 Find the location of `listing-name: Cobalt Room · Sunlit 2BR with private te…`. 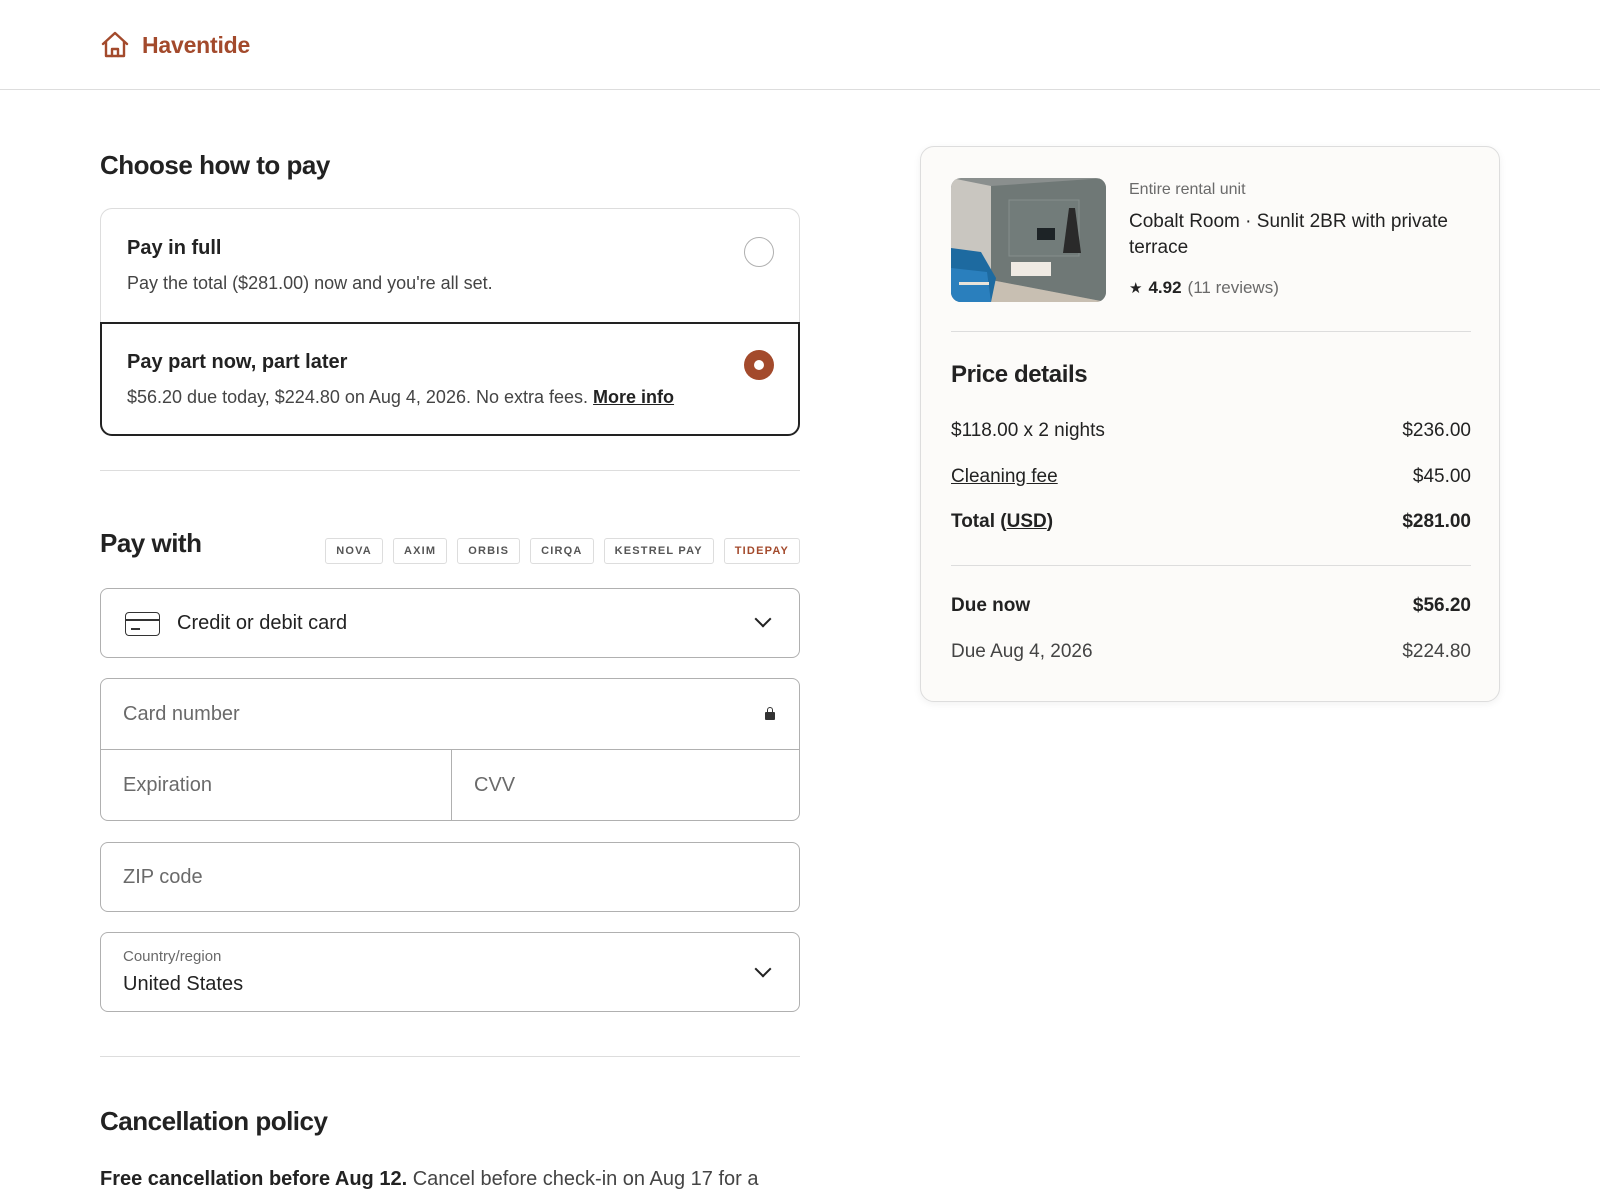

listing-name: Cobalt Room · Sunlit 2BR with private te… is located at coordinates (1288, 234).